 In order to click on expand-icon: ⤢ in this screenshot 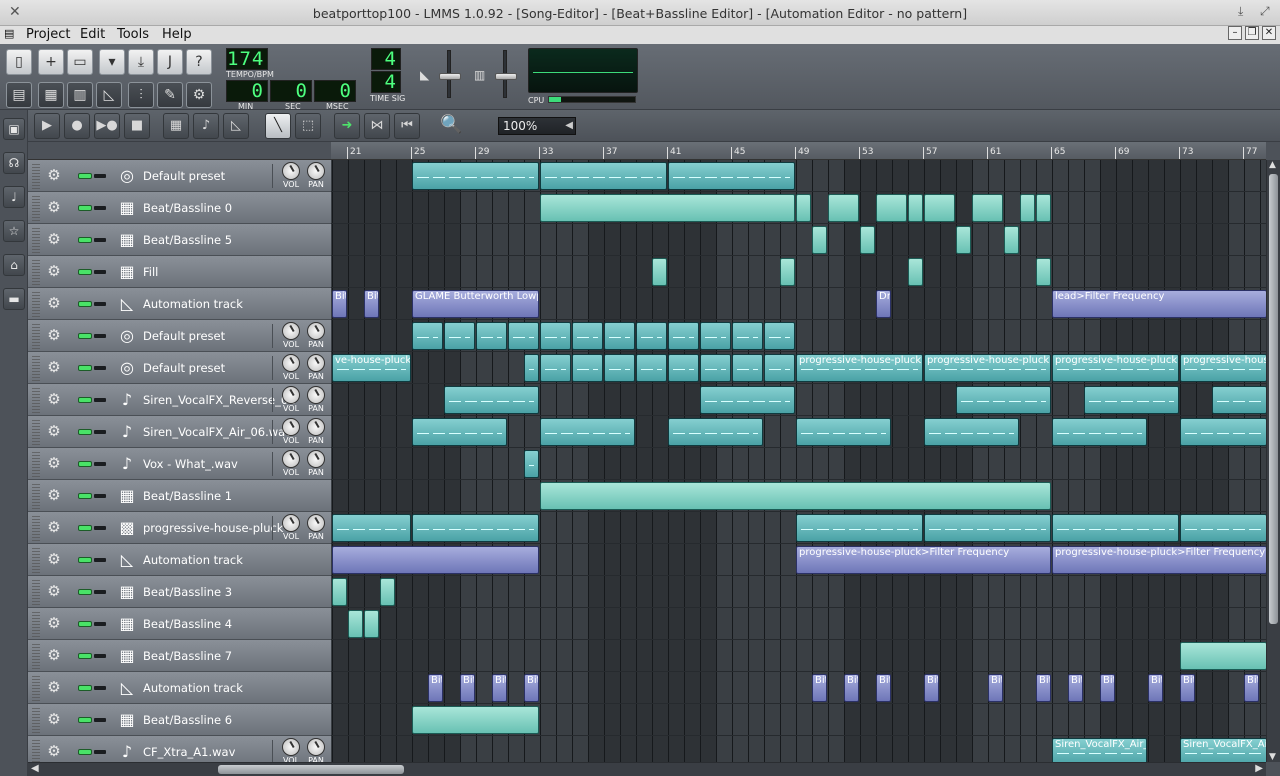, I will do `click(1265, 11)`.